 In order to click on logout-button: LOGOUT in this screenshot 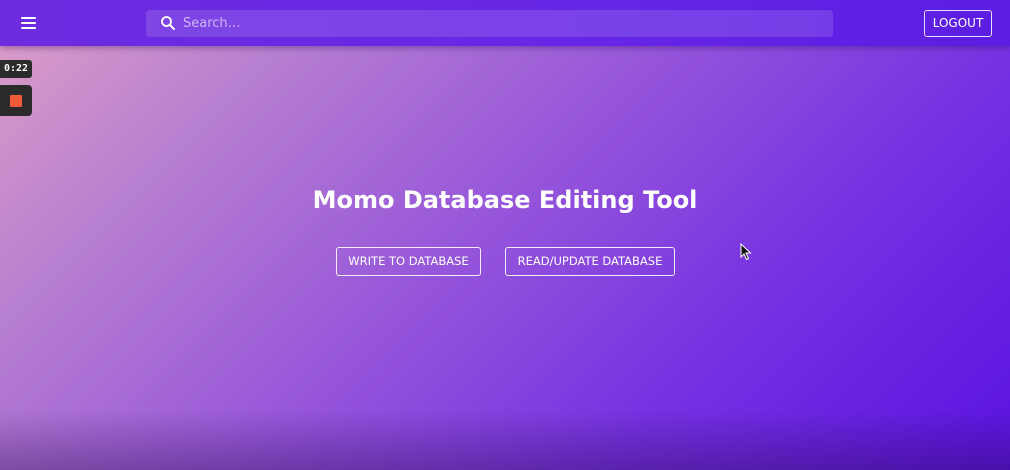, I will do `click(958, 23)`.